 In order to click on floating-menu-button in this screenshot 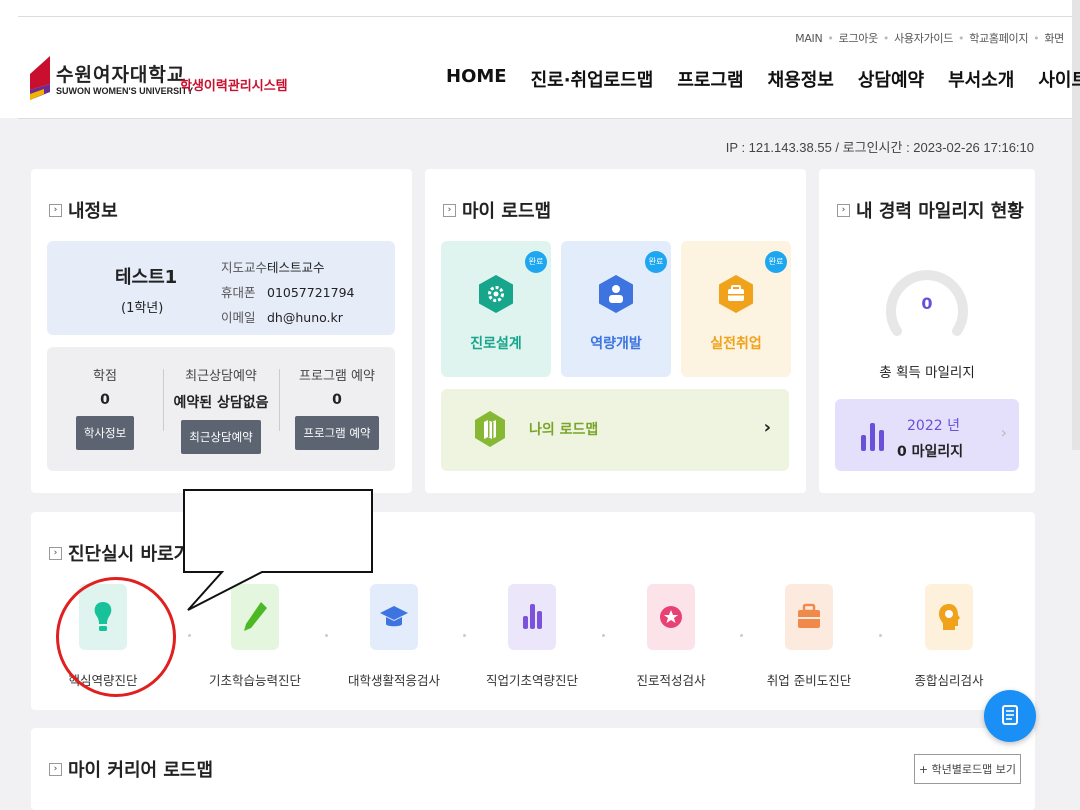, I will do `click(1010, 716)`.